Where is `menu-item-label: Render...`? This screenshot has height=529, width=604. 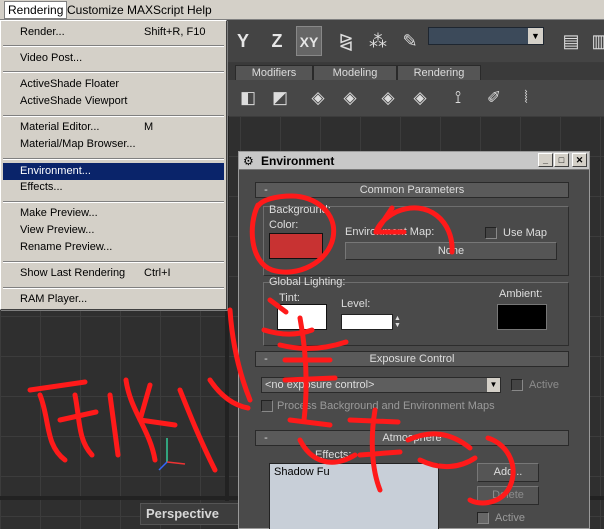 menu-item-label: Render... is located at coordinates (42, 32).